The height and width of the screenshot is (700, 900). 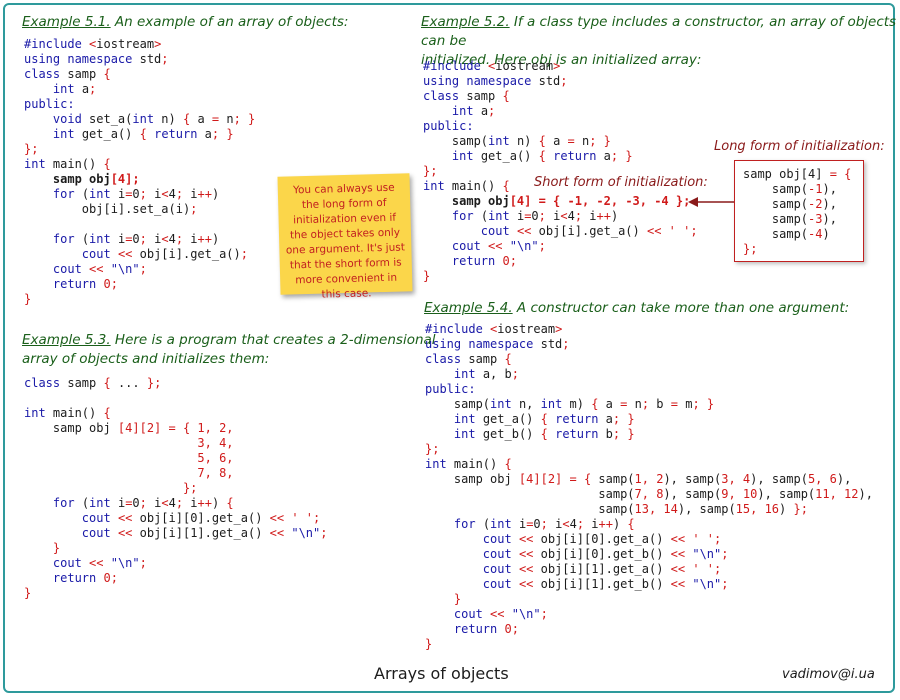 What do you see at coordinates (66, 340) in the screenshot?
I see `ex53-label: Example 5.3.` at bounding box center [66, 340].